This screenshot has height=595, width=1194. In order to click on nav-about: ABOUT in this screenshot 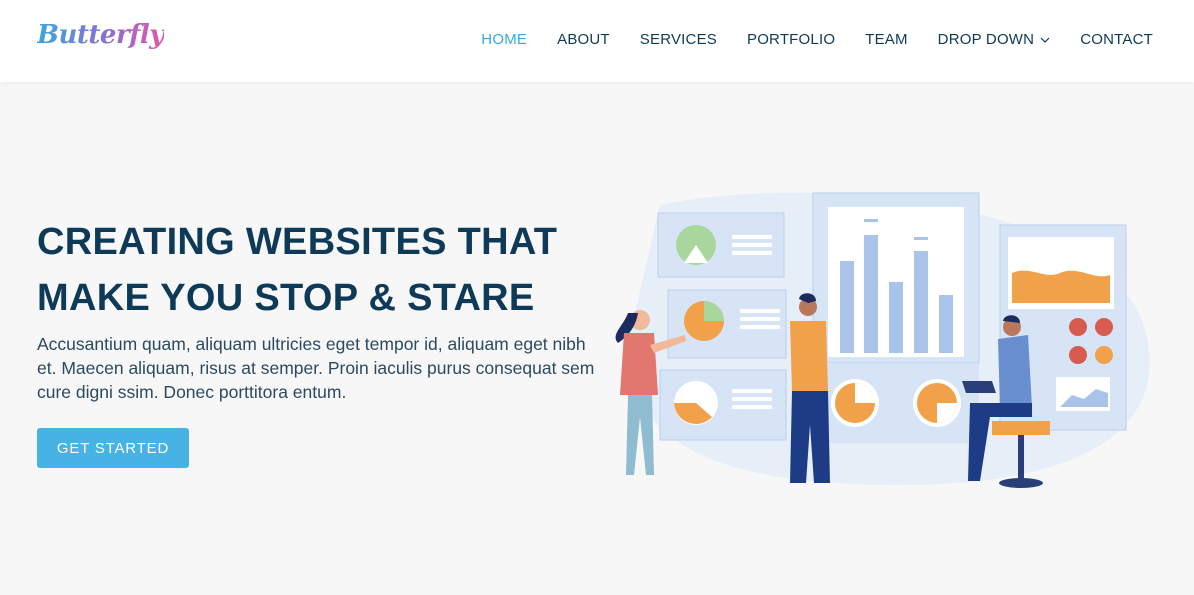, I will do `click(583, 39)`.